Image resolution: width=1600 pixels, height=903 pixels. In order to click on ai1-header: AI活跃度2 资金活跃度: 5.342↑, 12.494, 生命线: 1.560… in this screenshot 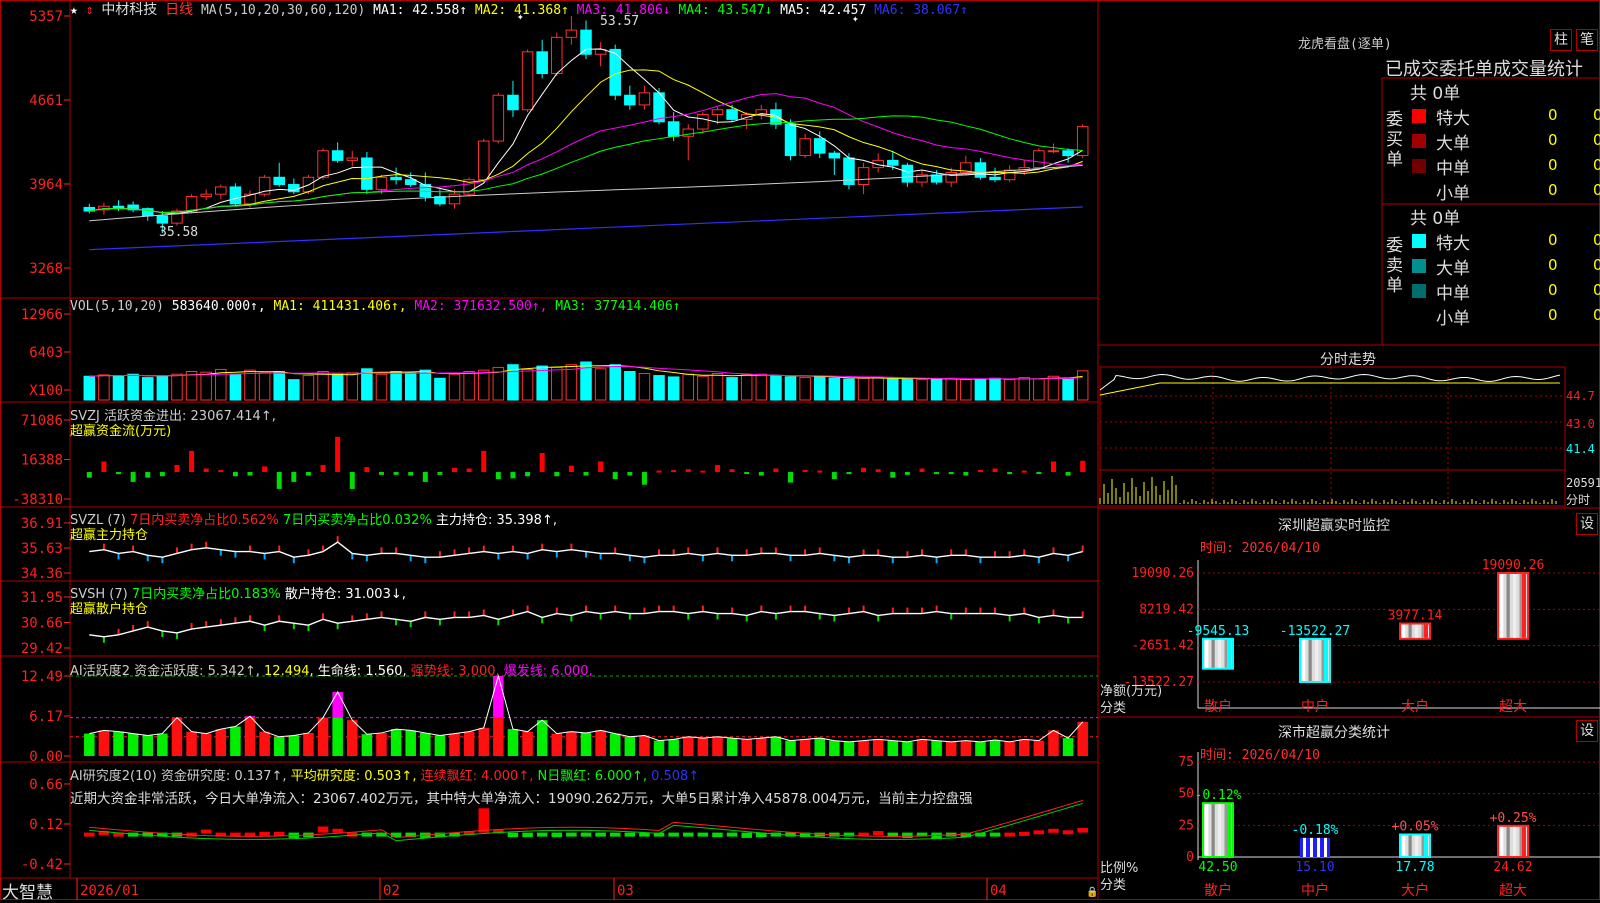, I will do `click(331, 669)`.